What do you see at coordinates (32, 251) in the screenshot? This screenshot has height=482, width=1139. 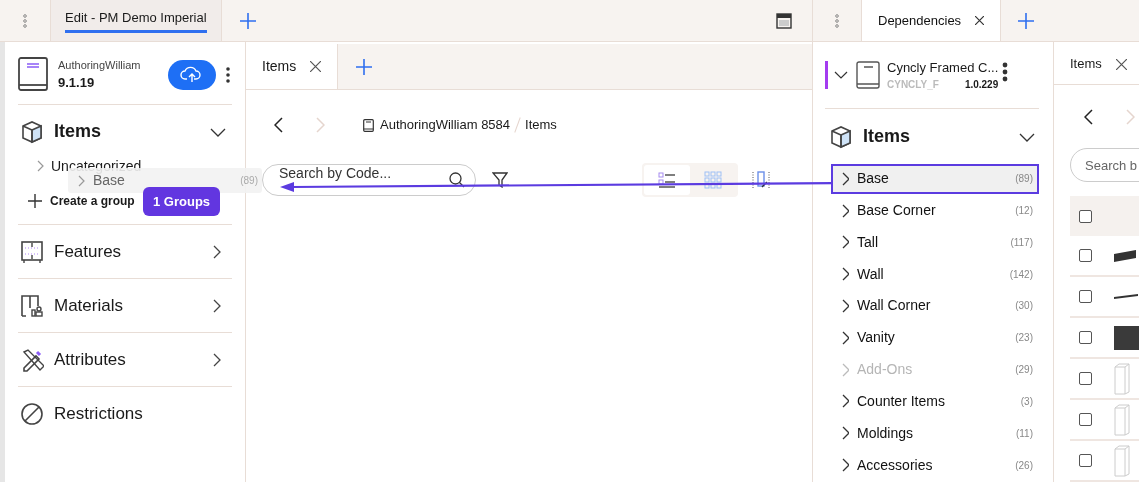 I see `features-icon` at bounding box center [32, 251].